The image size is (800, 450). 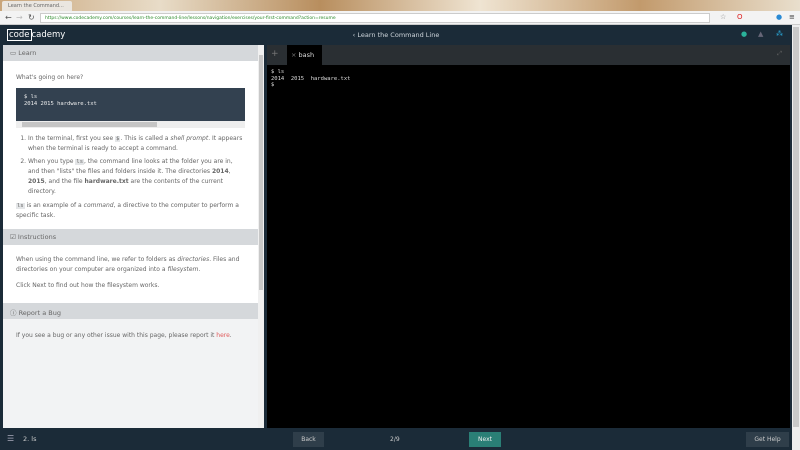 I want to click on close-icon: ×, so click(x=295, y=55).